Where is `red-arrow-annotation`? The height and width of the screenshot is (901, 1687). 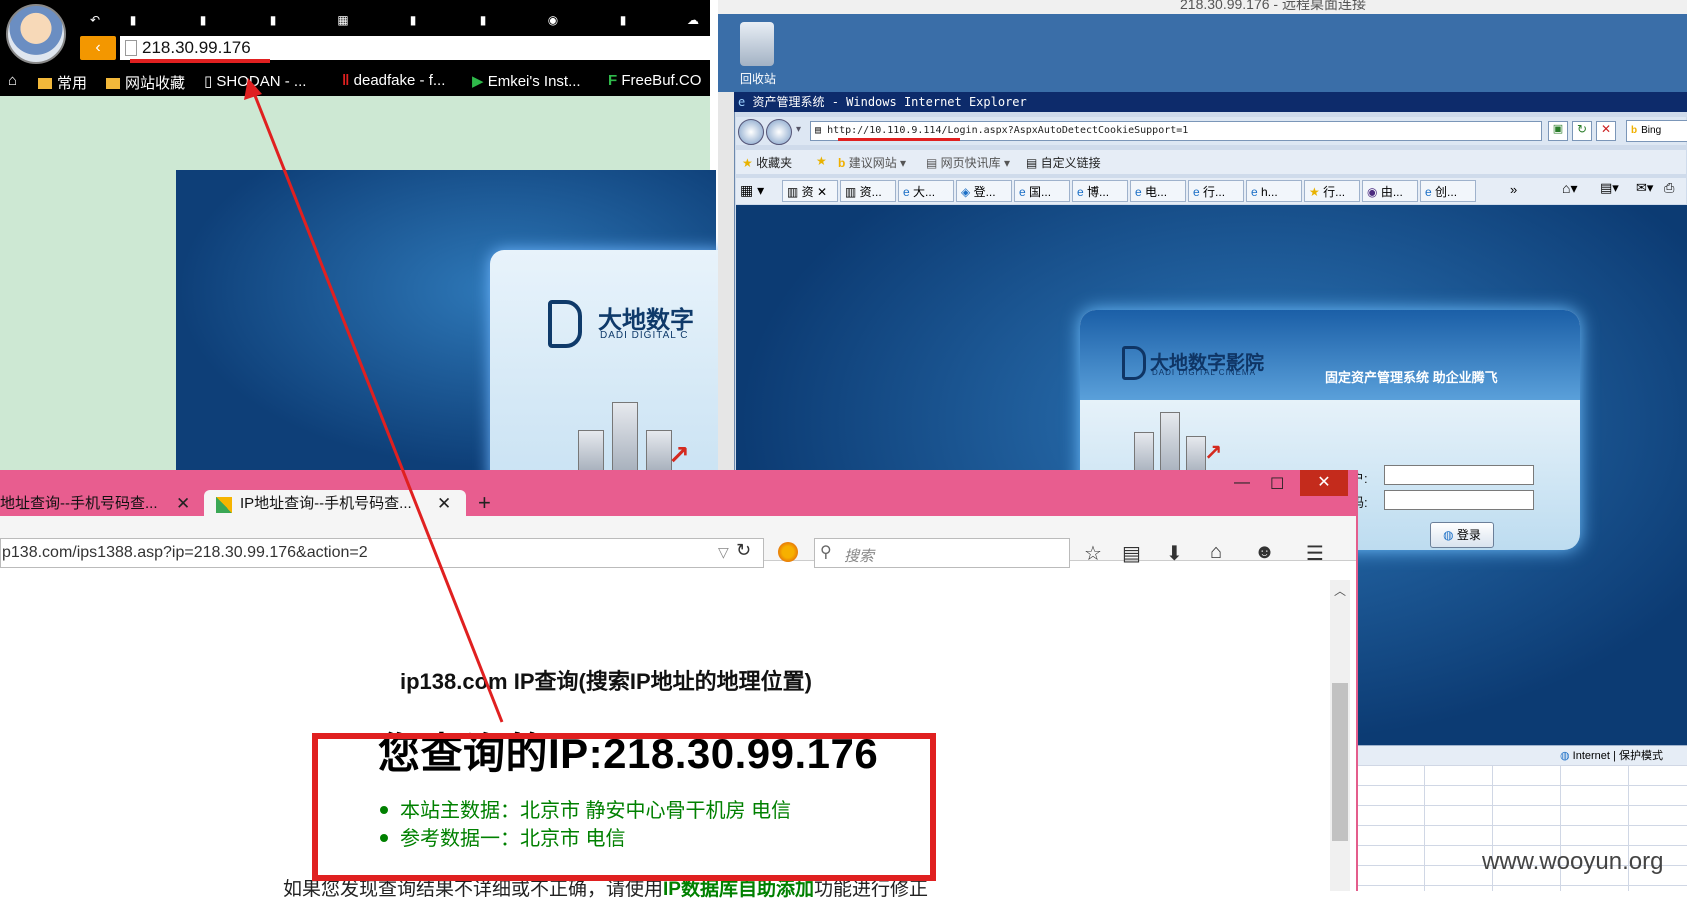
red-arrow-annotation is located at coordinates (374, 400).